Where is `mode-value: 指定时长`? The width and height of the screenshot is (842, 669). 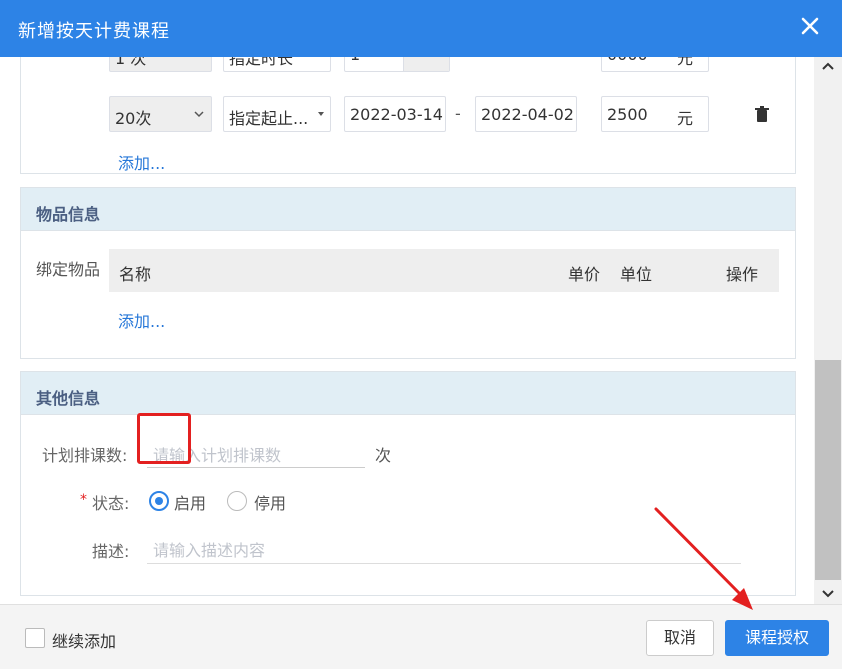 mode-value: 指定时长 is located at coordinates (261, 62).